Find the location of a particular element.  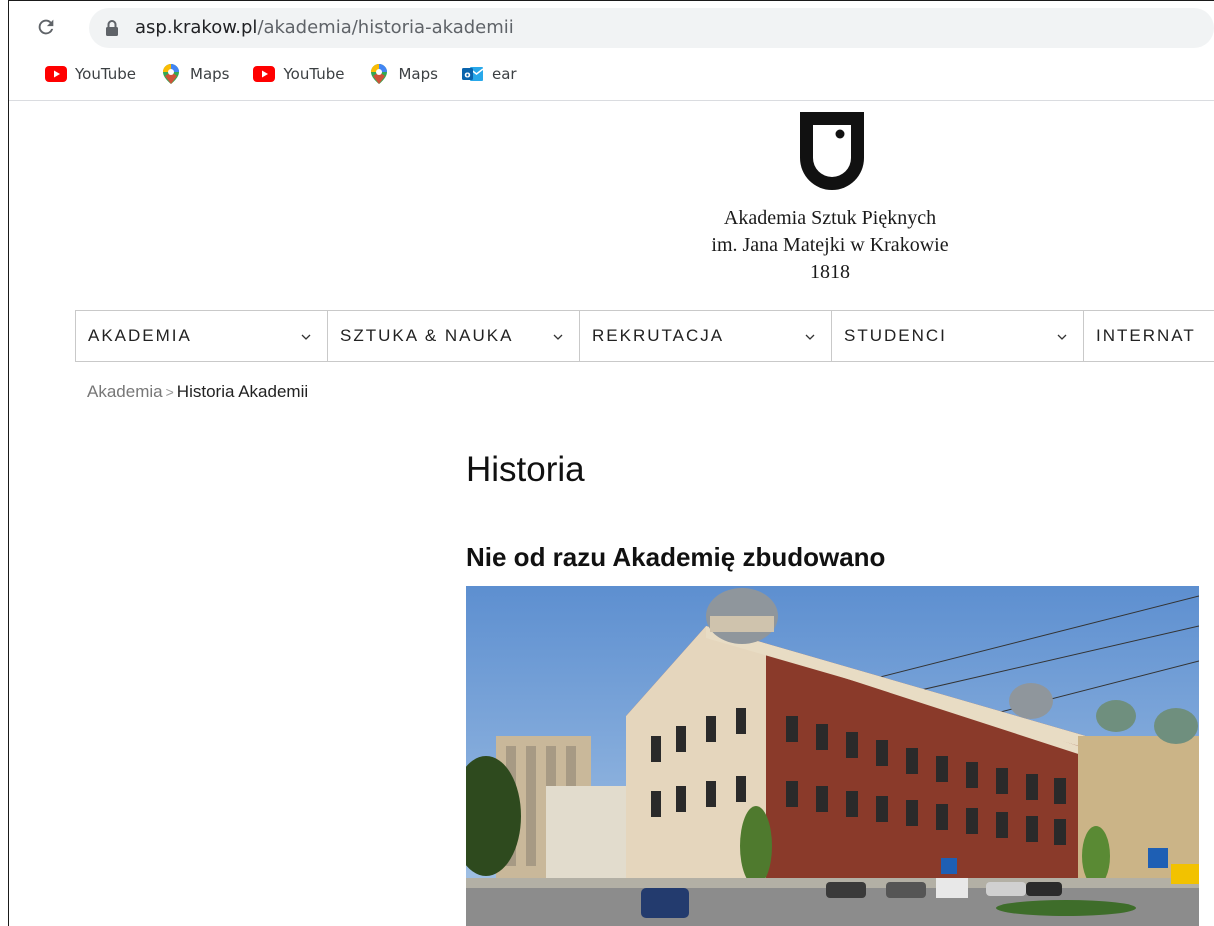

reload-icon is located at coordinates (46, 27).